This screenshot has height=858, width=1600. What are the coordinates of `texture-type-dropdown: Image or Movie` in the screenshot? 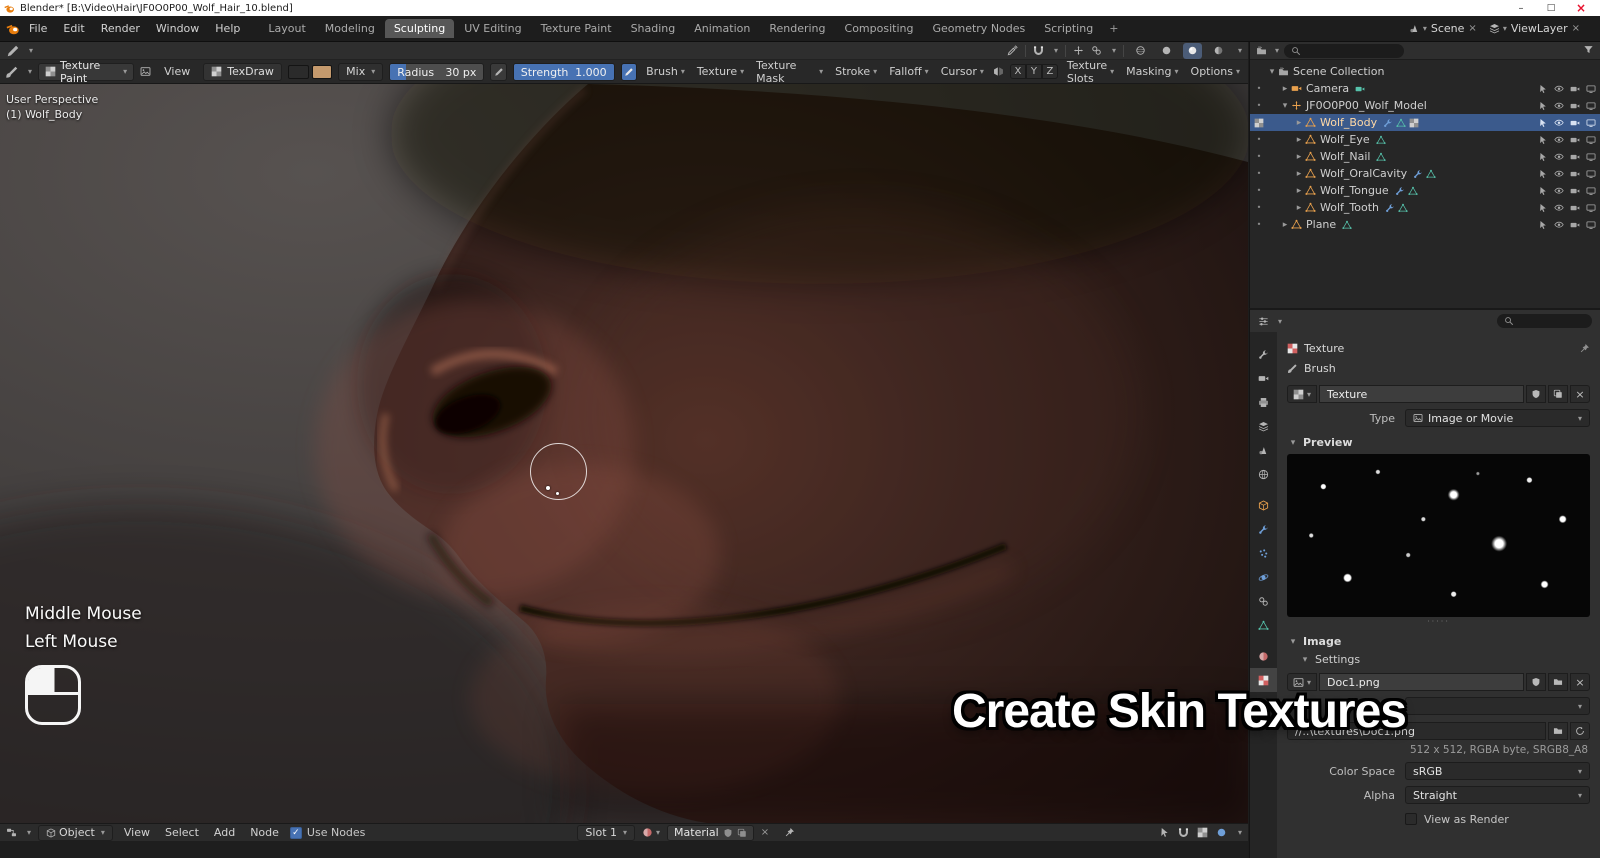 It's located at (1497, 418).